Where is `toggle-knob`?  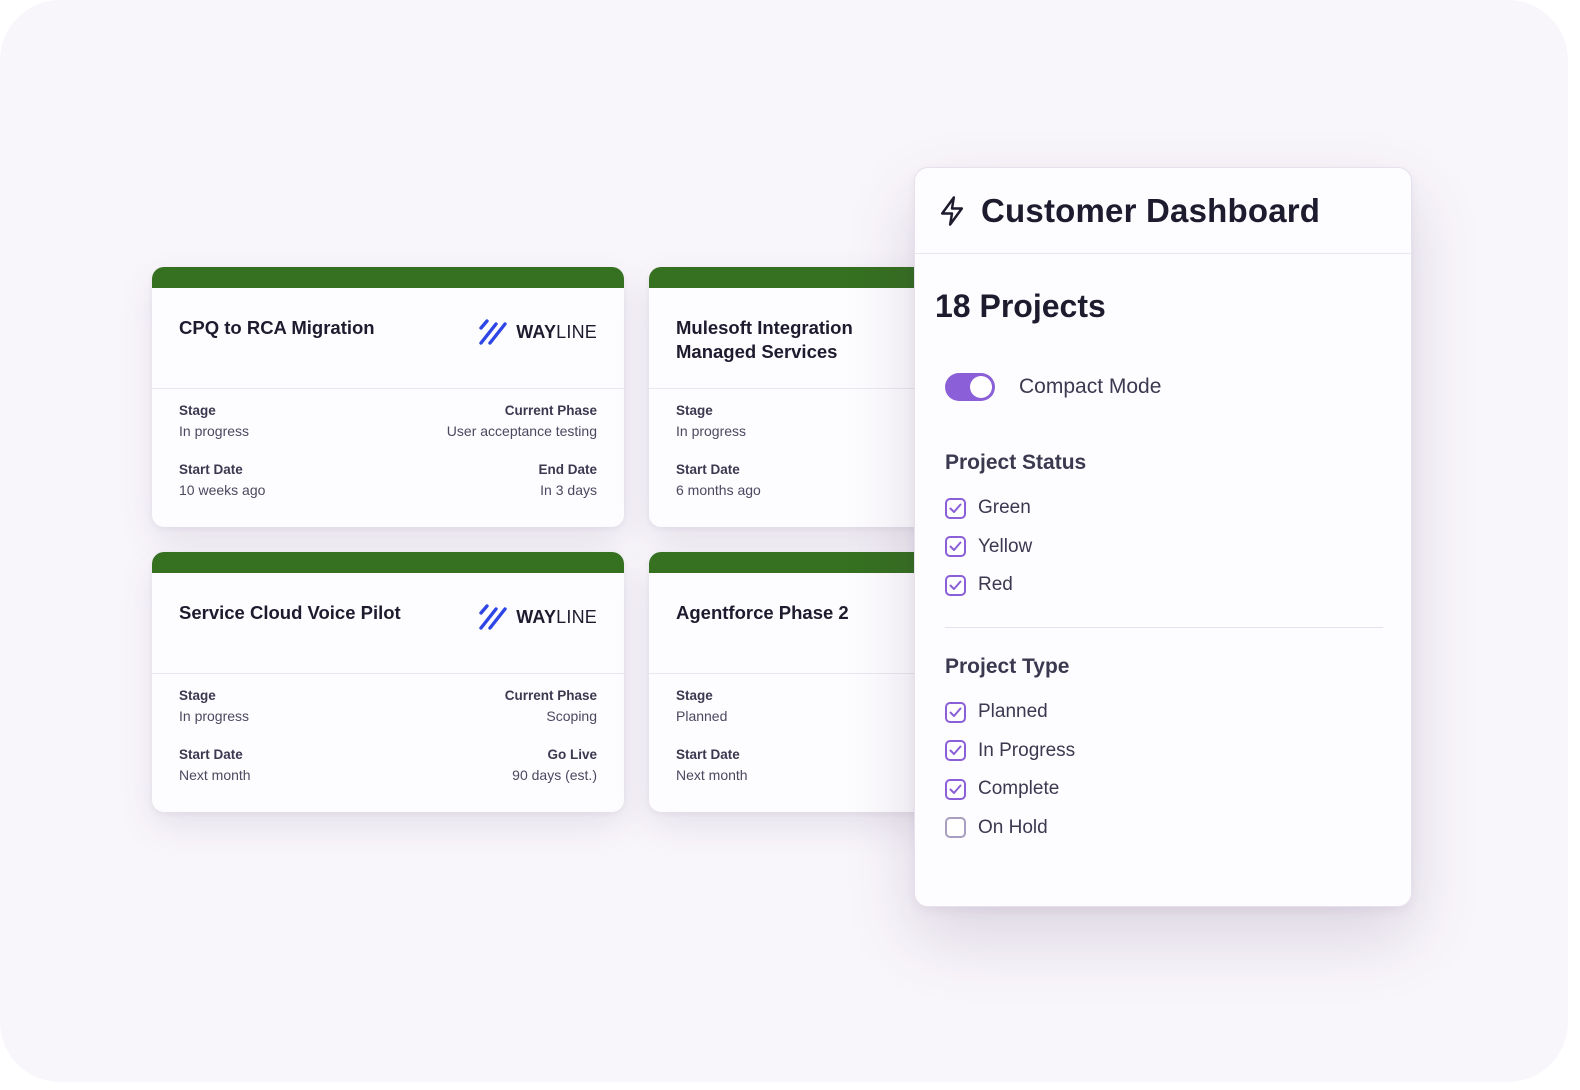 toggle-knob is located at coordinates (981, 387).